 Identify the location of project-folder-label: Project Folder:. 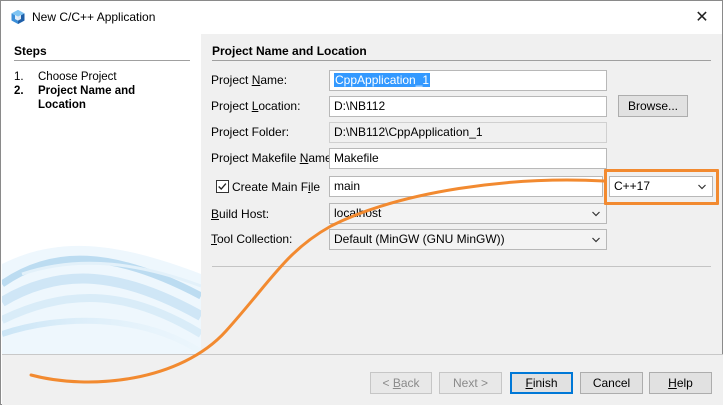
(250, 132).